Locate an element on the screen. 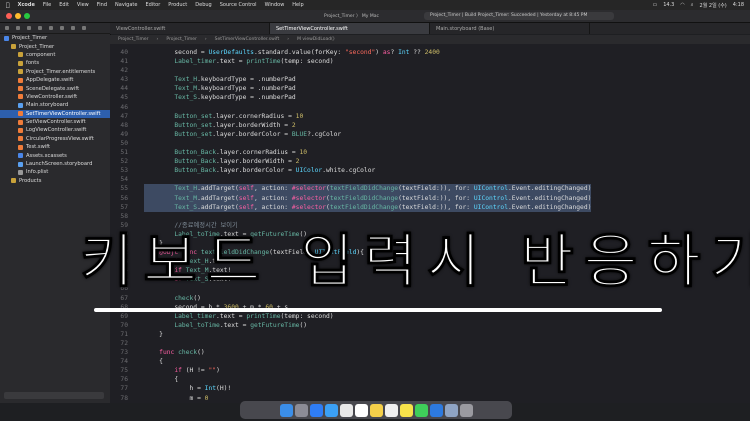 Image resolution: width=750 pixels, height=421 pixels. navigator-filter-field is located at coordinates (54, 395).